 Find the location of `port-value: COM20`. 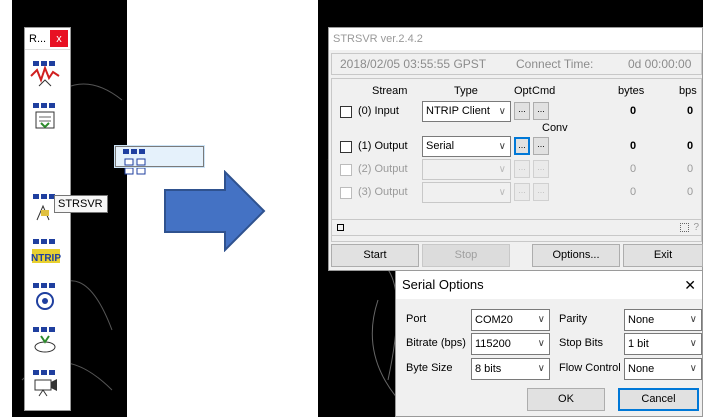

port-value: COM20 is located at coordinates (494, 320).